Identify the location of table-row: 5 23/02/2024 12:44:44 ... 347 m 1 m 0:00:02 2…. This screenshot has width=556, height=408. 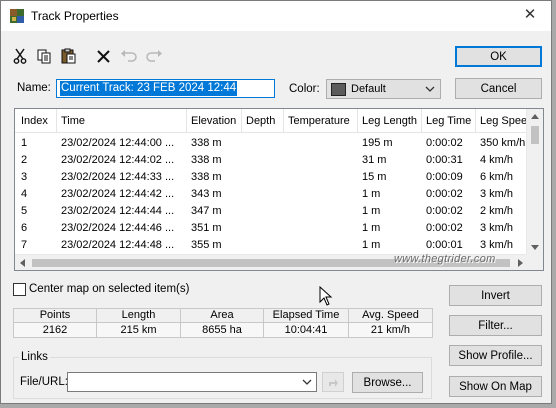
(271, 211).